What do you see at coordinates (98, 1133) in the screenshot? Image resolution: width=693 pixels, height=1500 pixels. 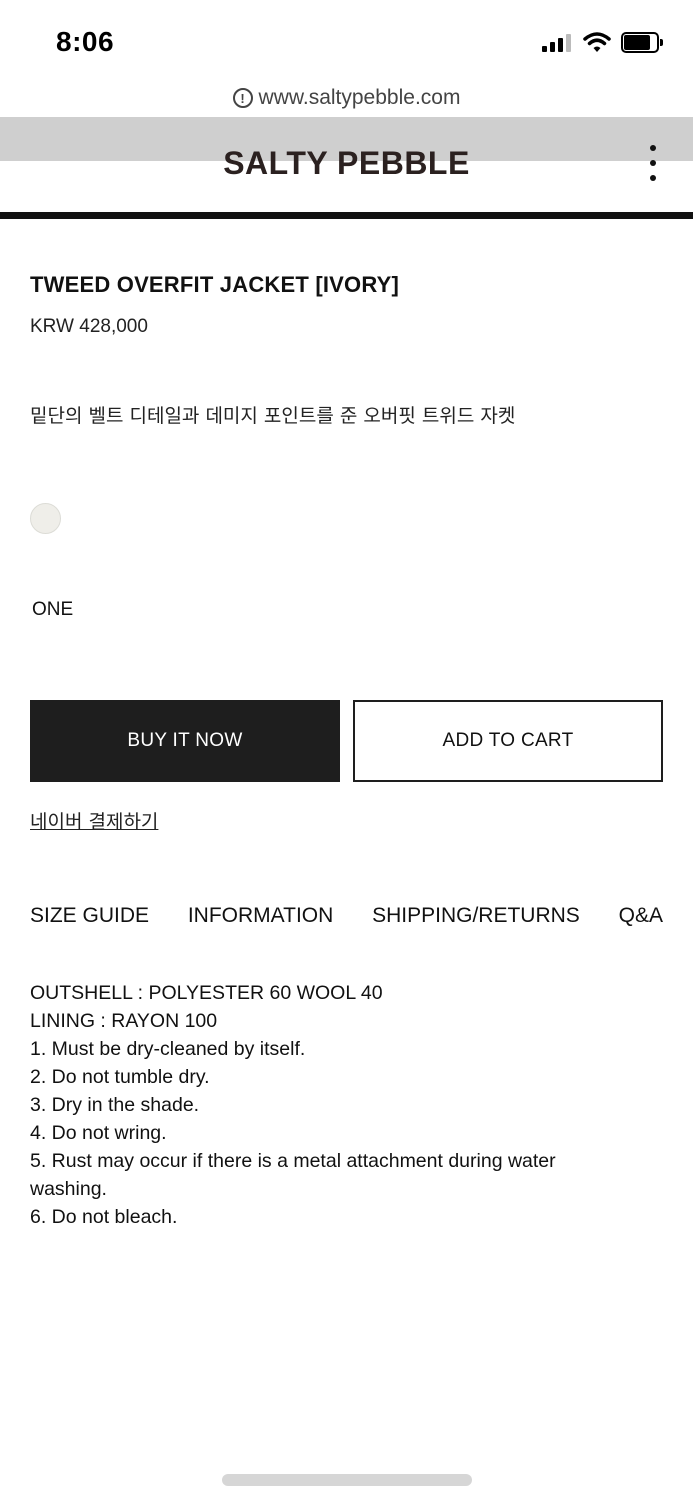 I see `info-line: 4. Do not wring.` at bounding box center [98, 1133].